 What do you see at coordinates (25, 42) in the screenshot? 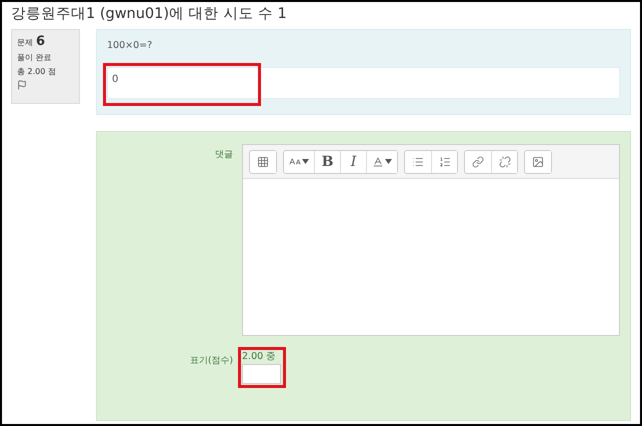
I see `question-label: 문제` at bounding box center [25, 42].